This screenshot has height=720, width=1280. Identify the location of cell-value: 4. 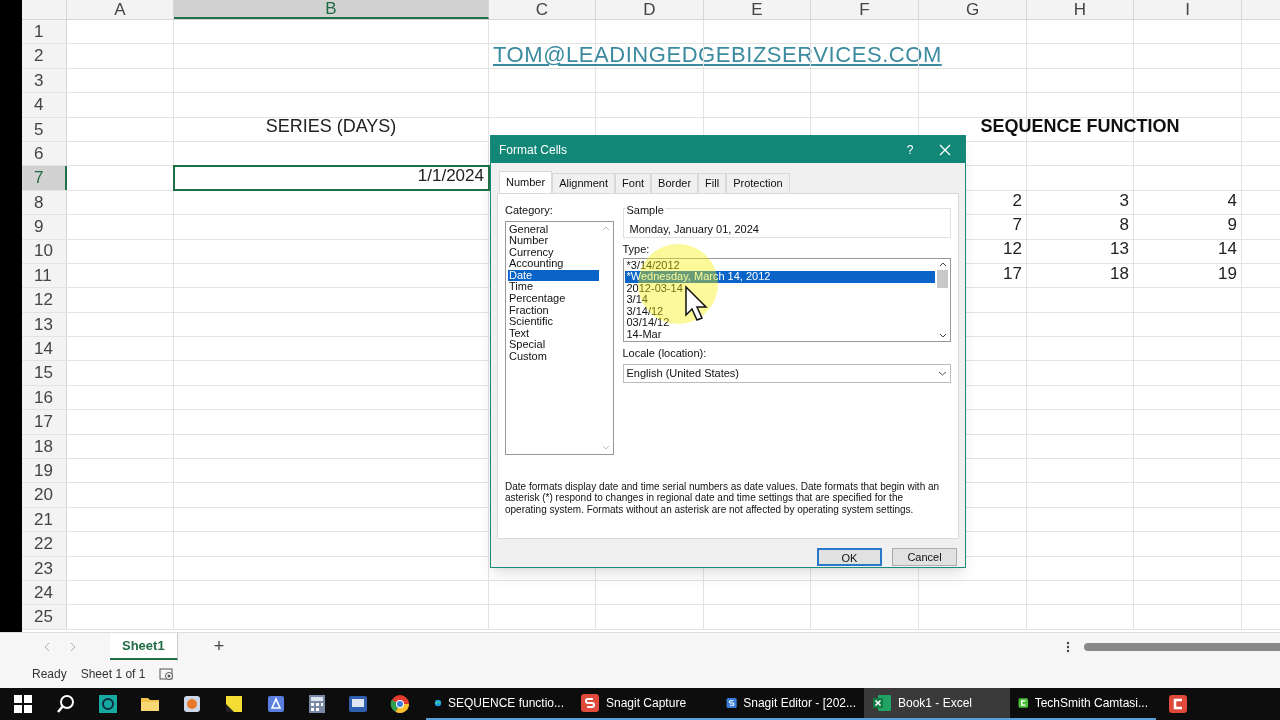
(1232, 200).